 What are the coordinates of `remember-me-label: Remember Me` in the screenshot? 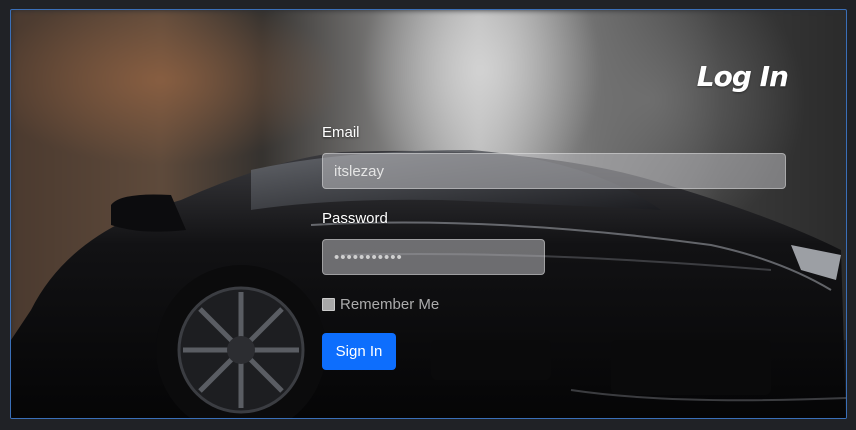 It's located at (390, 304).